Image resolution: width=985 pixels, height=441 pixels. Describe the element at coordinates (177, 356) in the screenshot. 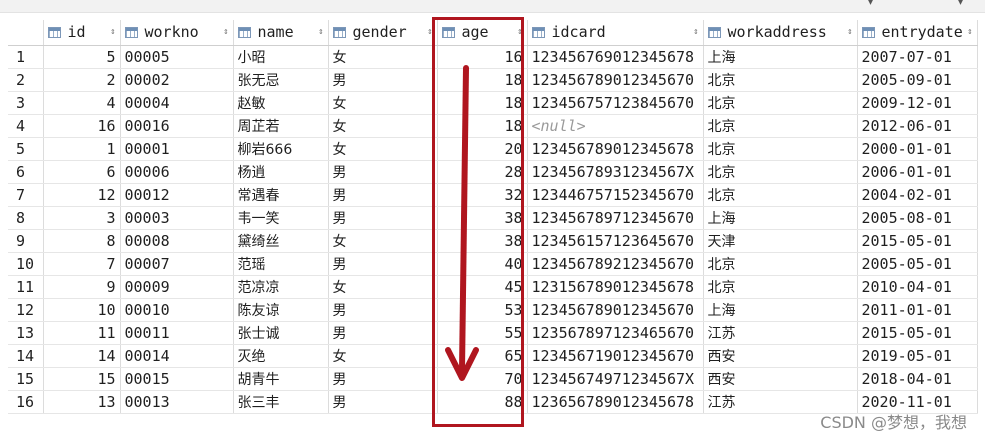

I see `cell-workno: 00014` at that location.